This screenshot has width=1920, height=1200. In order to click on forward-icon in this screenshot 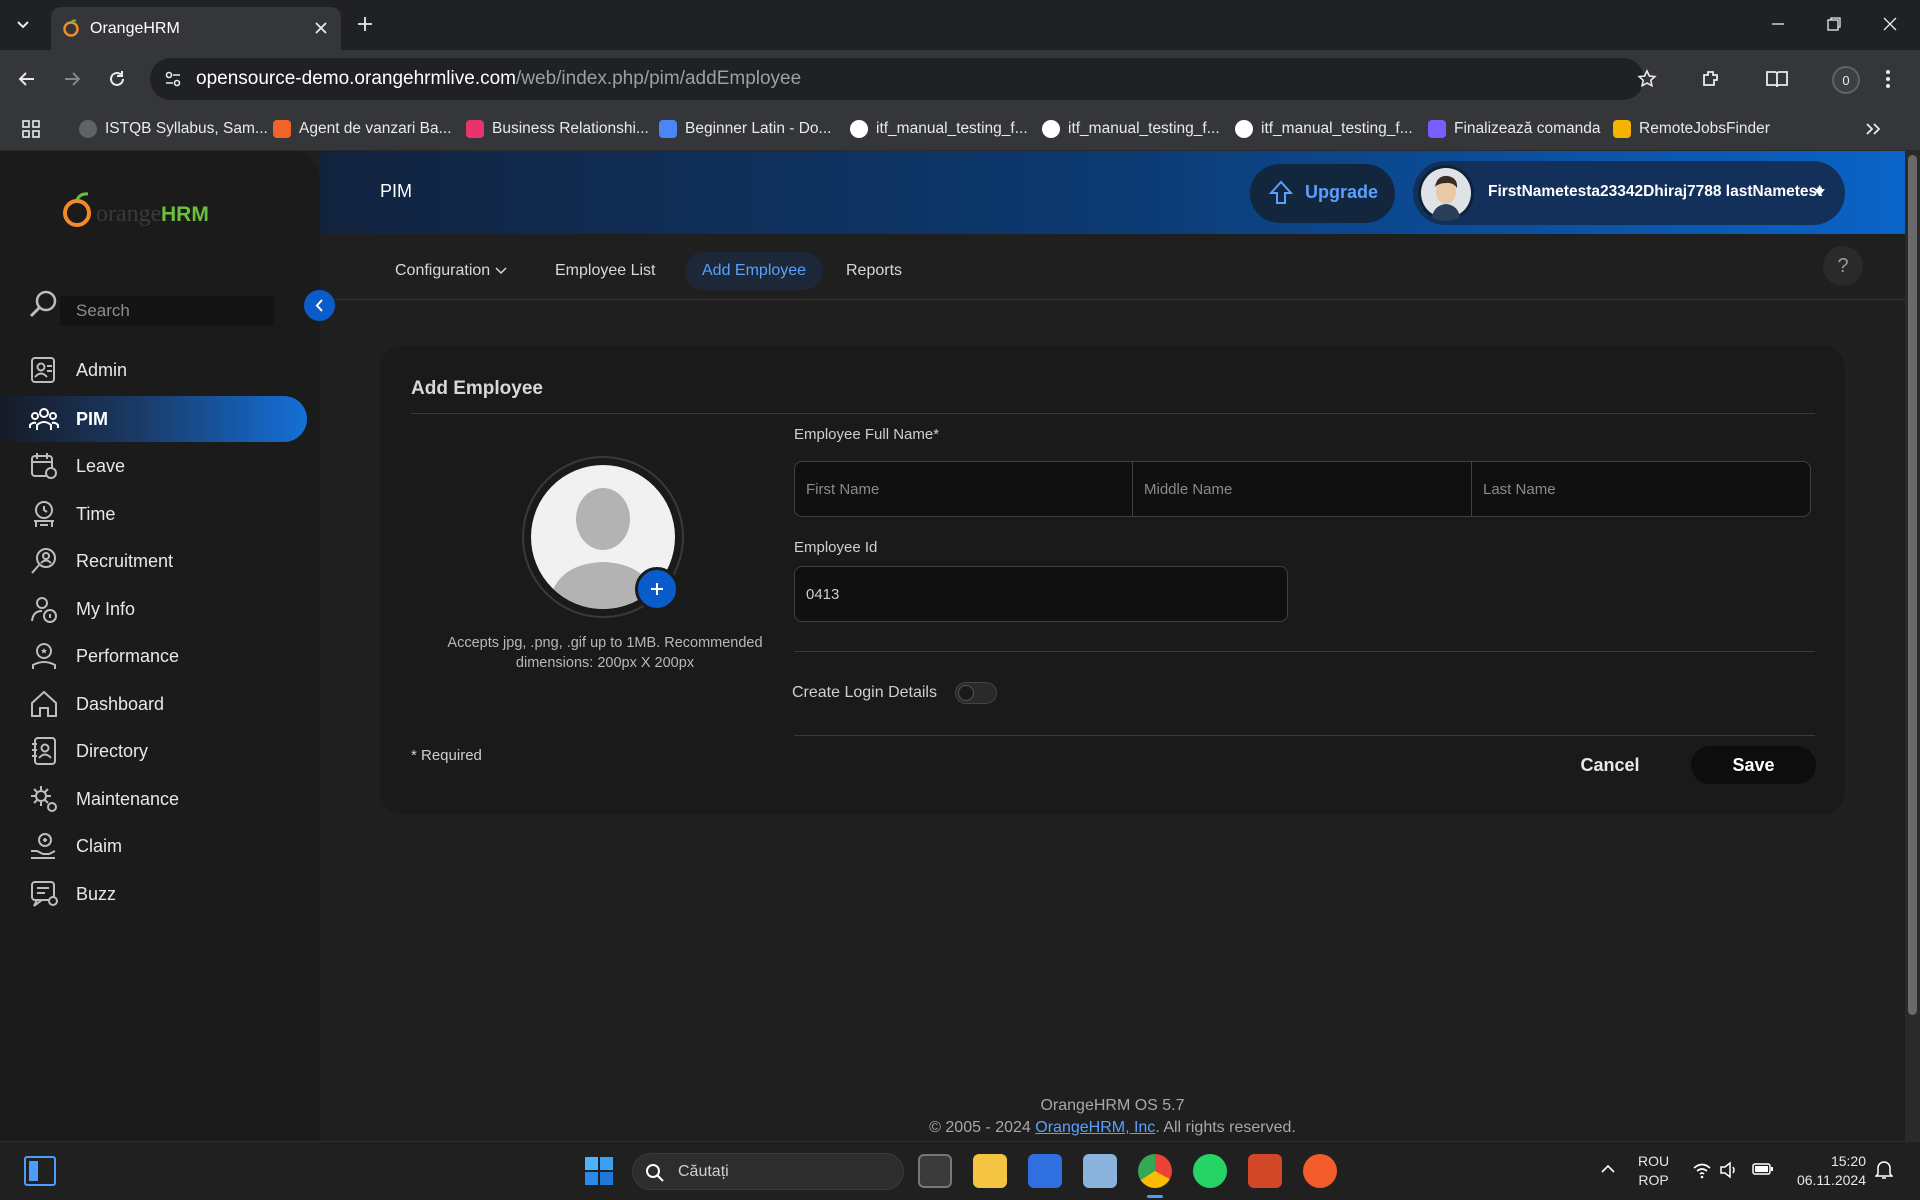, I will do `click(72, 79)`.